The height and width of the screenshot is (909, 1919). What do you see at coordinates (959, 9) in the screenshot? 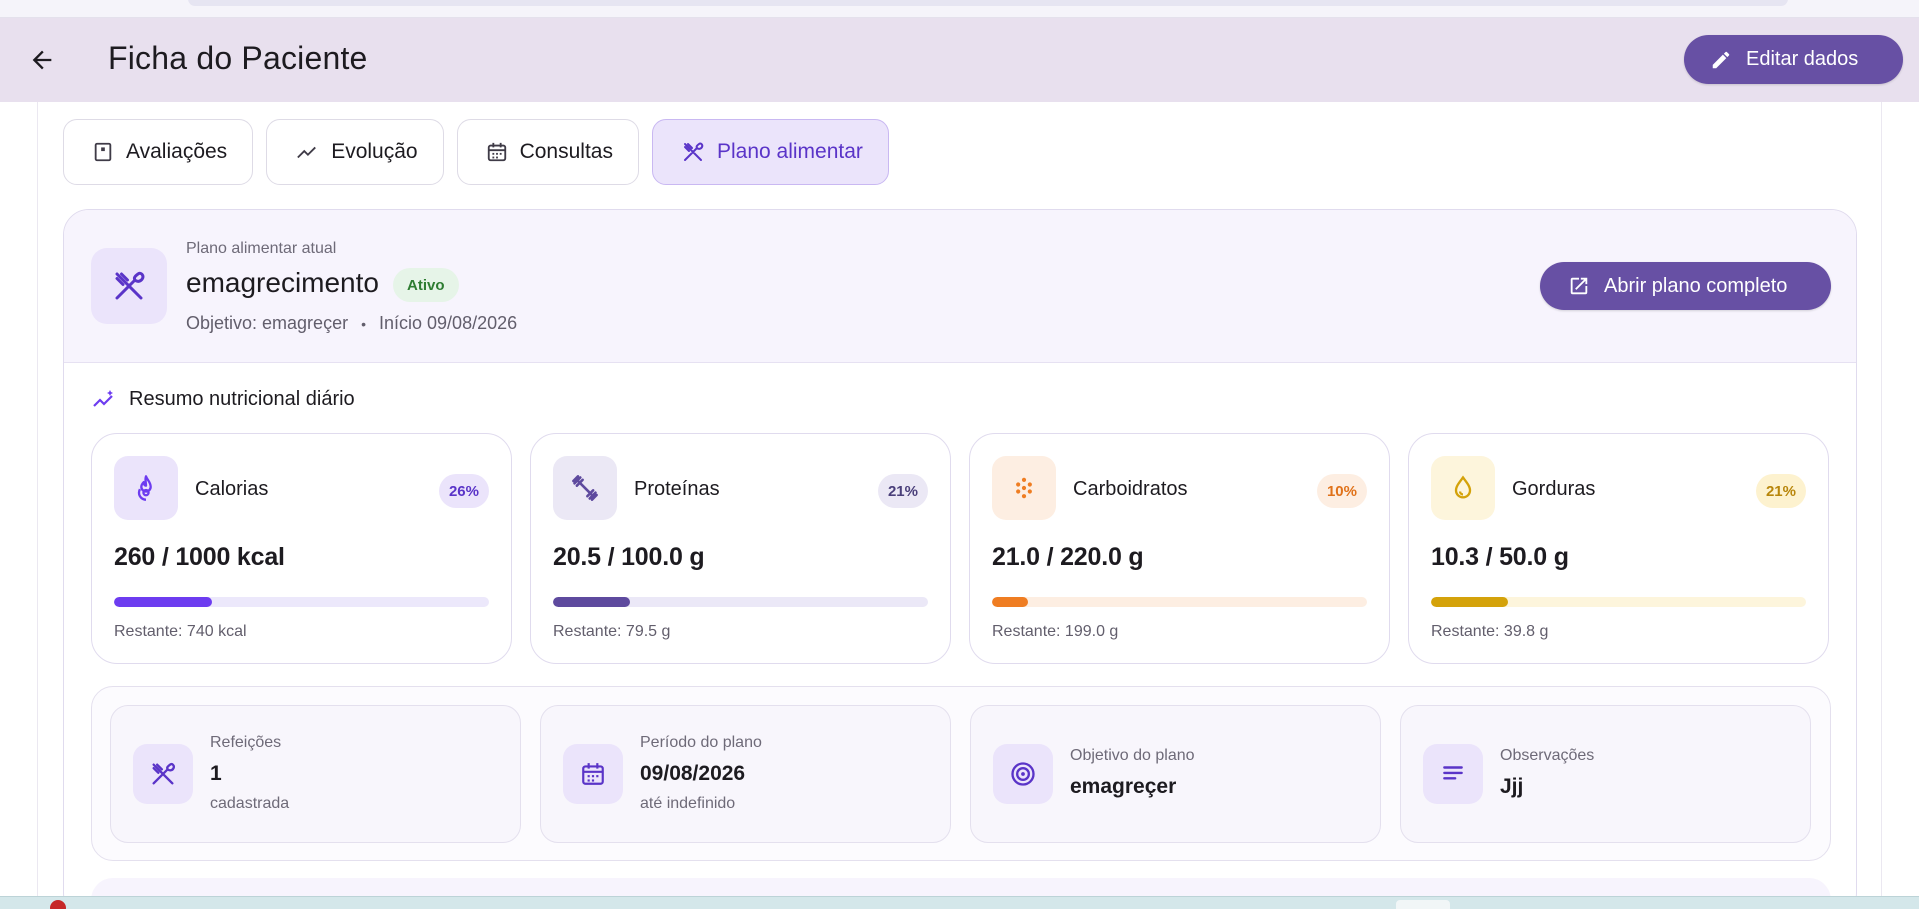
I see `browser-top-strip` at bounding box center [959, 9].